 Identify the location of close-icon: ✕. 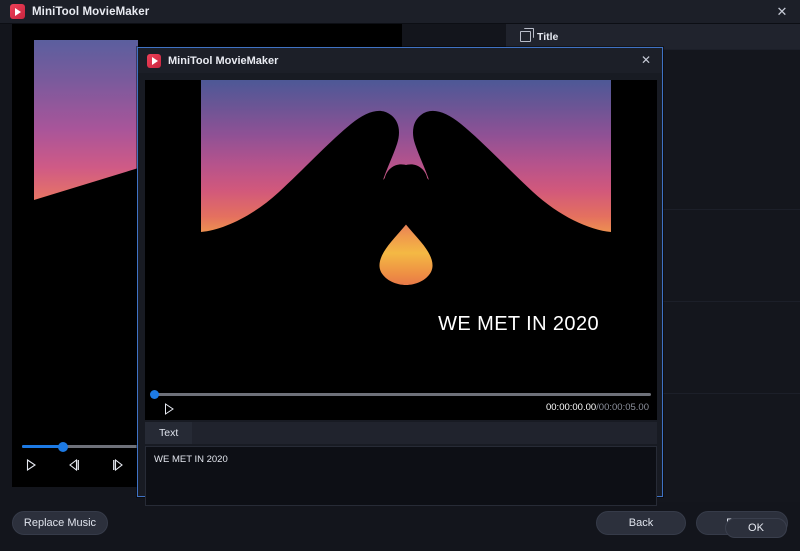
(782, 12).